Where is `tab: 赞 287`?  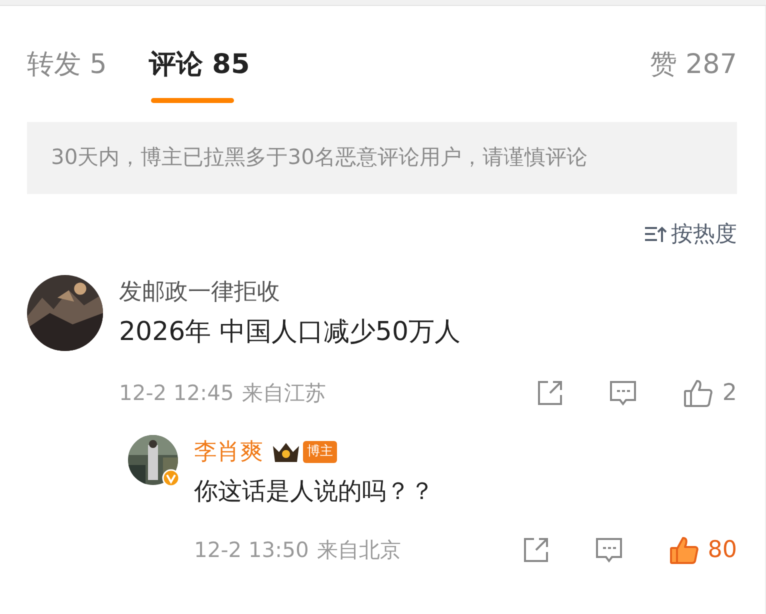 tab: 赞 287 is located at coordinates (693, 65).